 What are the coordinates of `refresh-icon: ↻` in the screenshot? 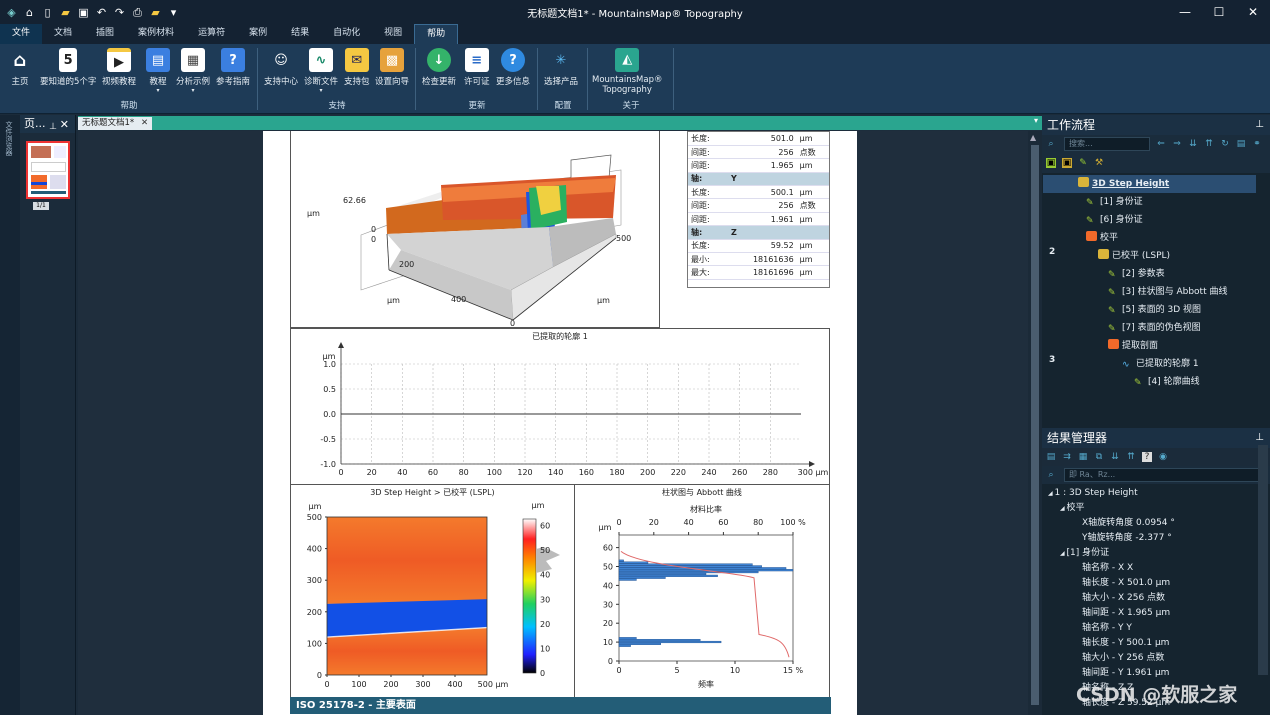 It's located at (1225, 144).